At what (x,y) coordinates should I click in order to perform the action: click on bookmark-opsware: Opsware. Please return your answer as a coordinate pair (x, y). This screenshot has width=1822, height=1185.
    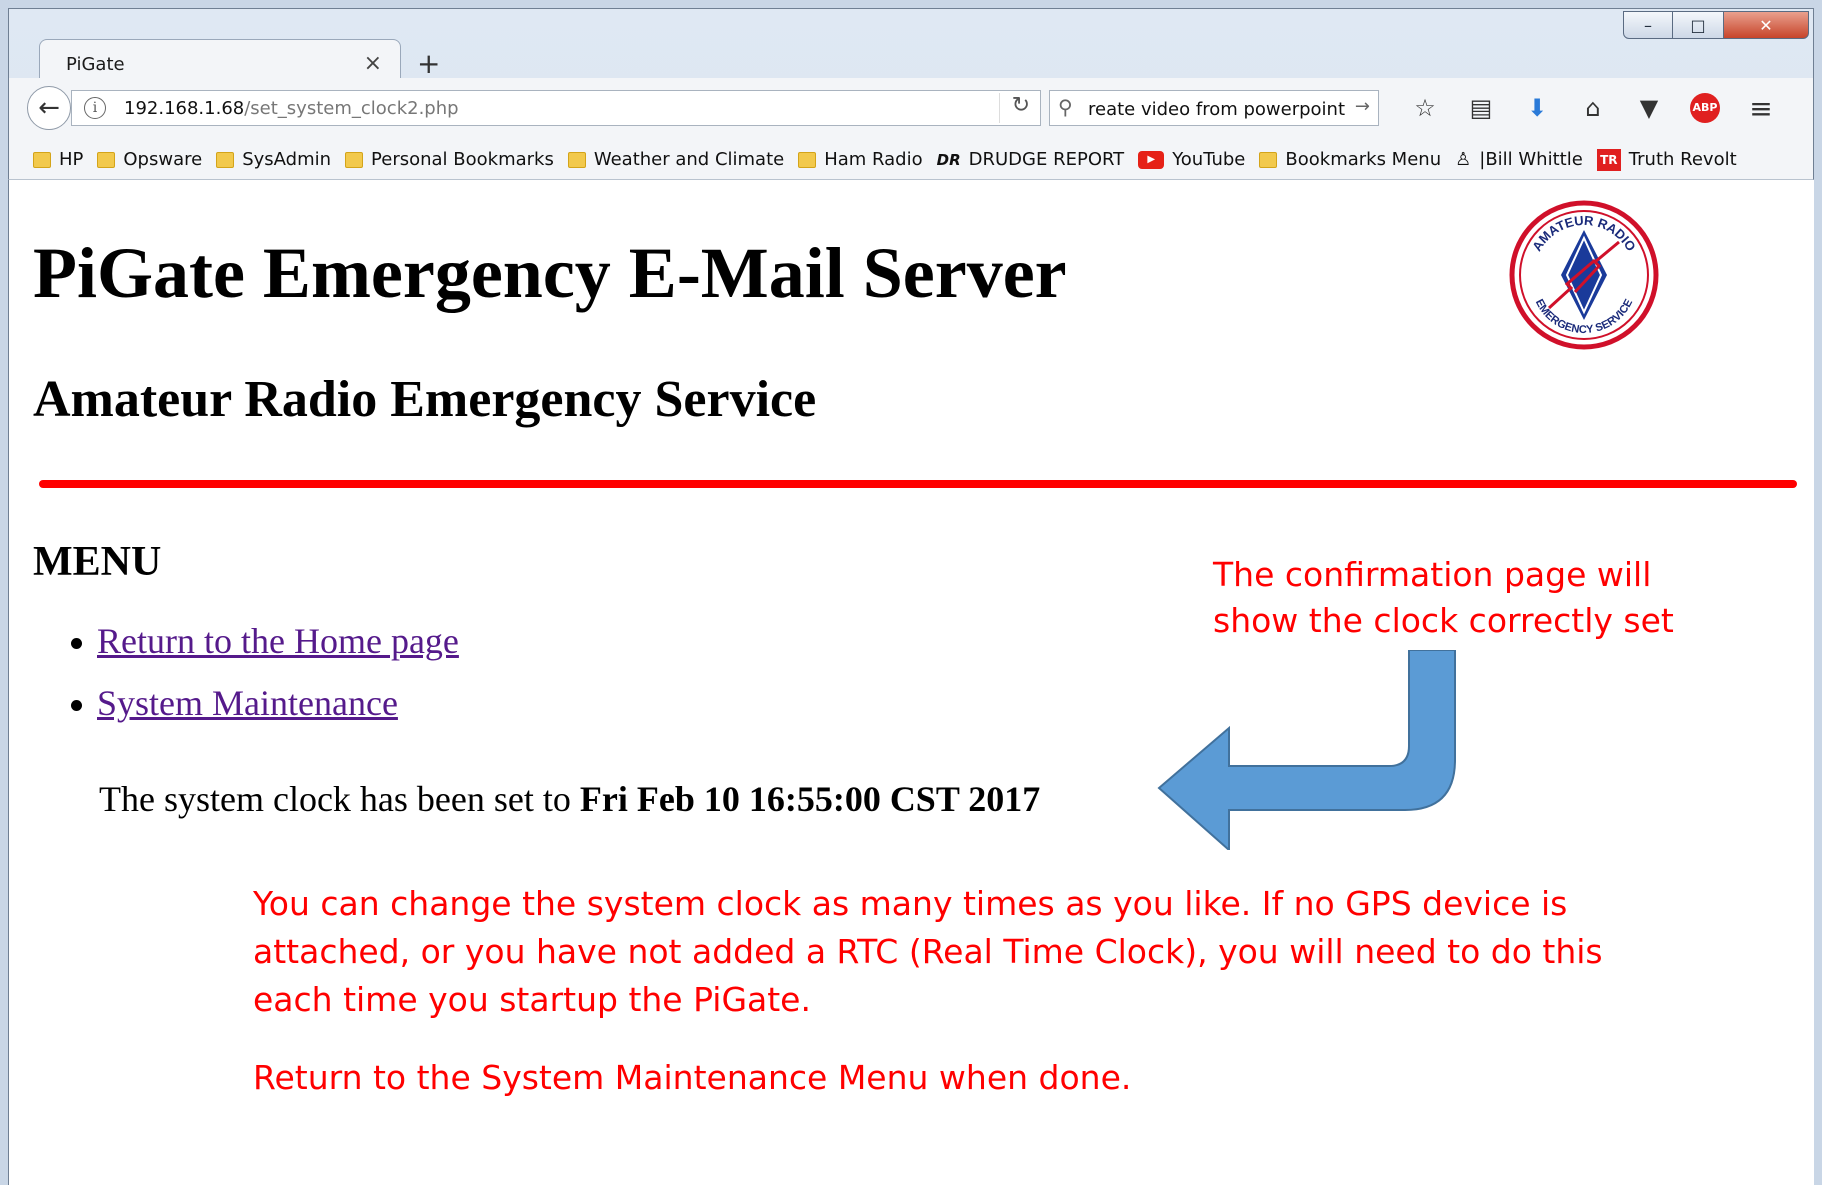
    Looking at the image, I should click on (149, 159).